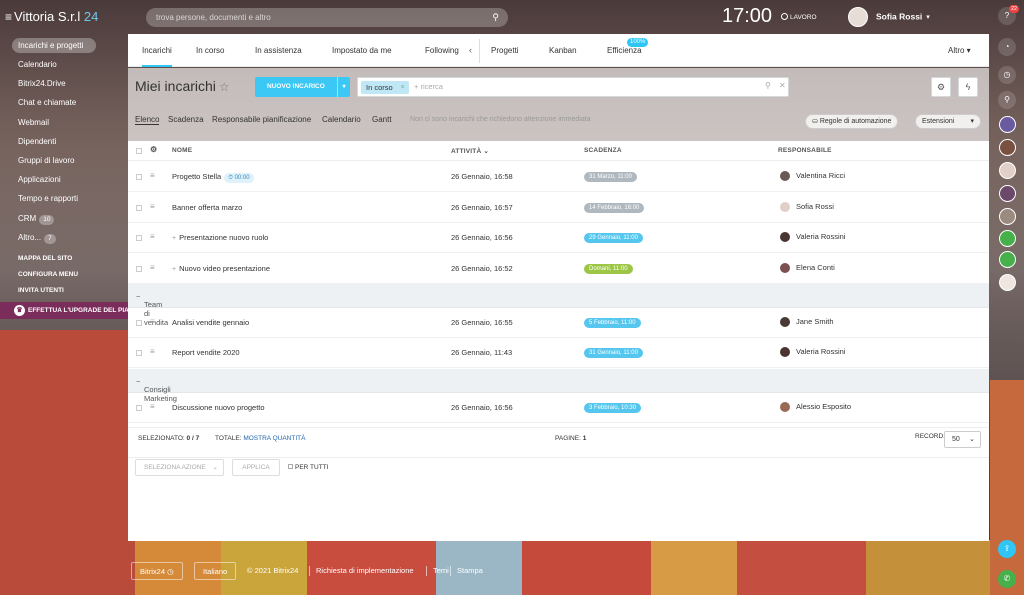  I want to click on lightning-icon: ϟ, so click(968, 87).